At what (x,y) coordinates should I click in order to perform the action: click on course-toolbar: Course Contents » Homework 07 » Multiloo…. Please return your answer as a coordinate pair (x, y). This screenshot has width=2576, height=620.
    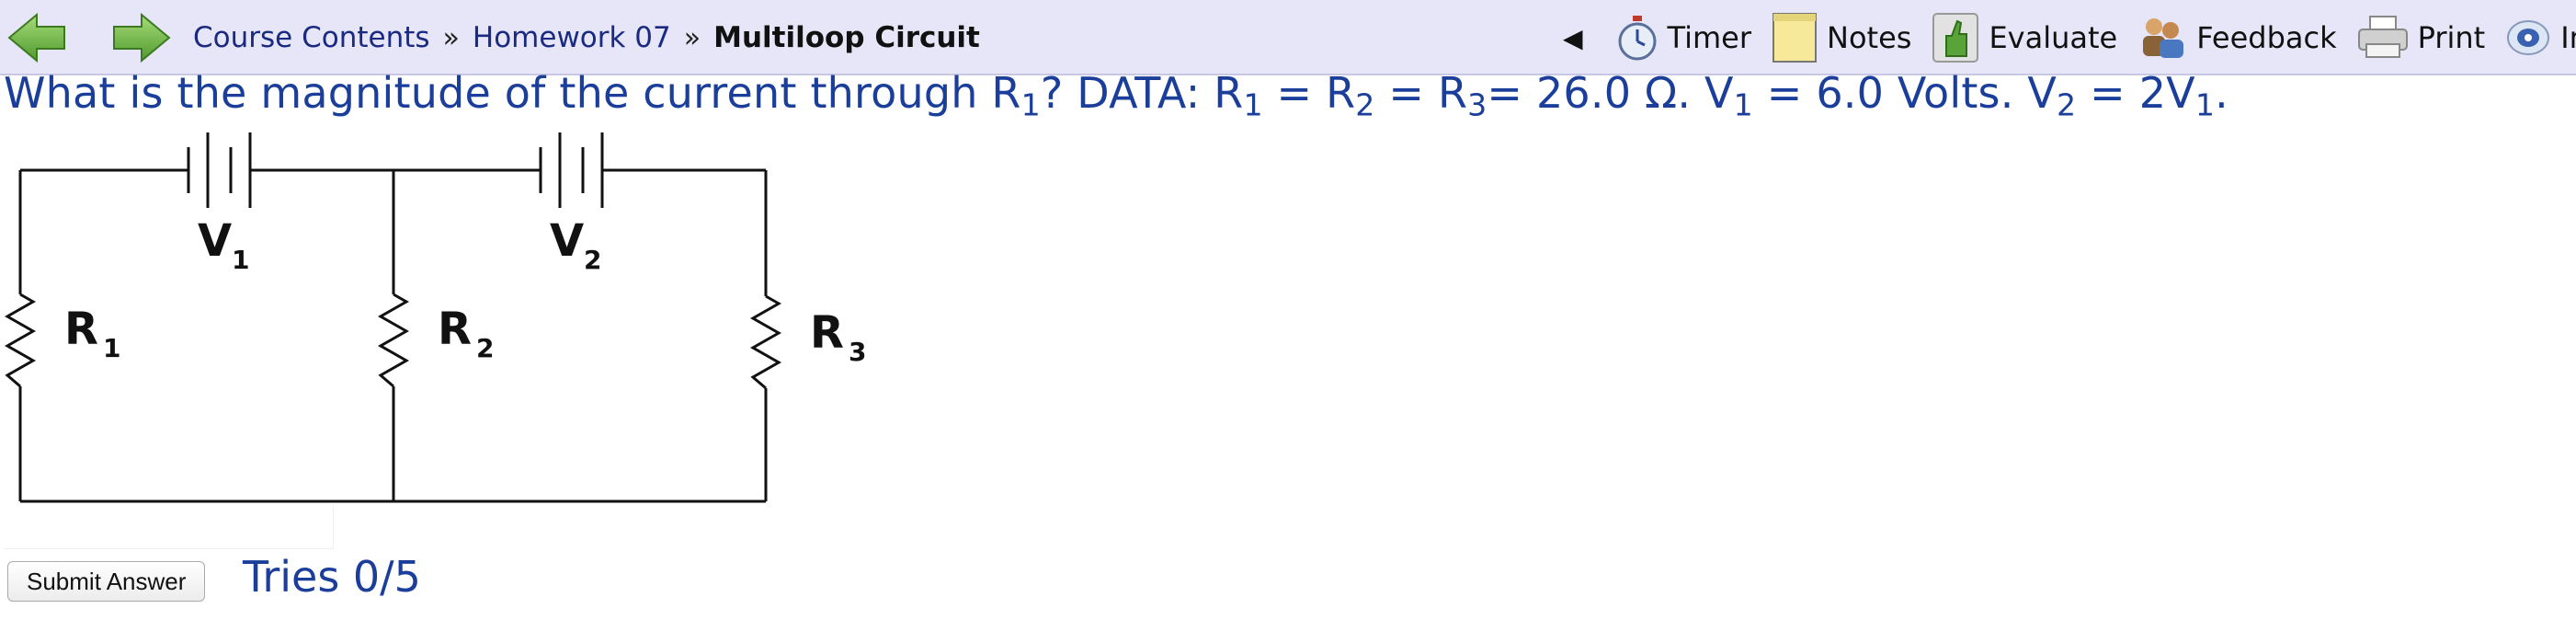
    Looking at the image, I should click on (1288, 37).